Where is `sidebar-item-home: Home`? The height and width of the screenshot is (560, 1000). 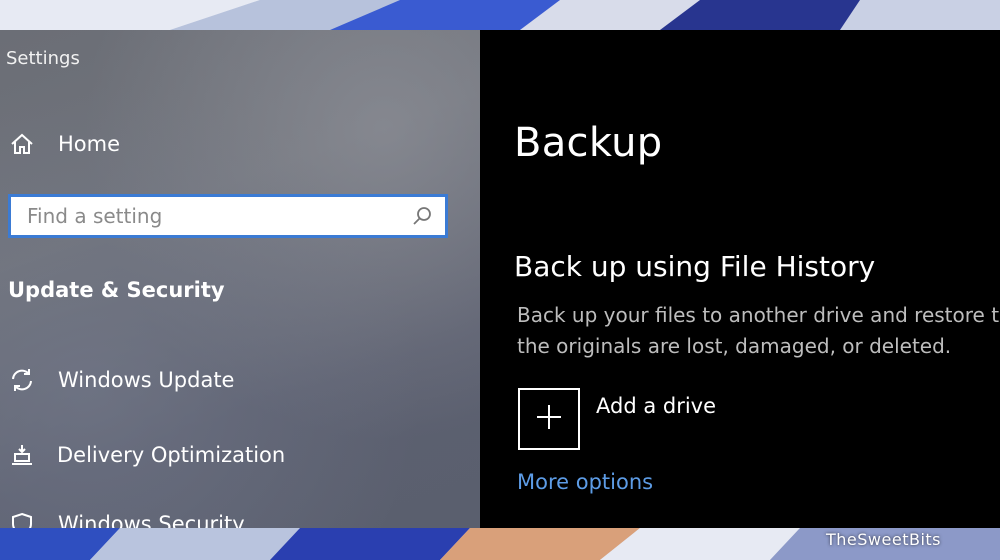 sidebar-item-home: Home is located at coordinates (64, 144).